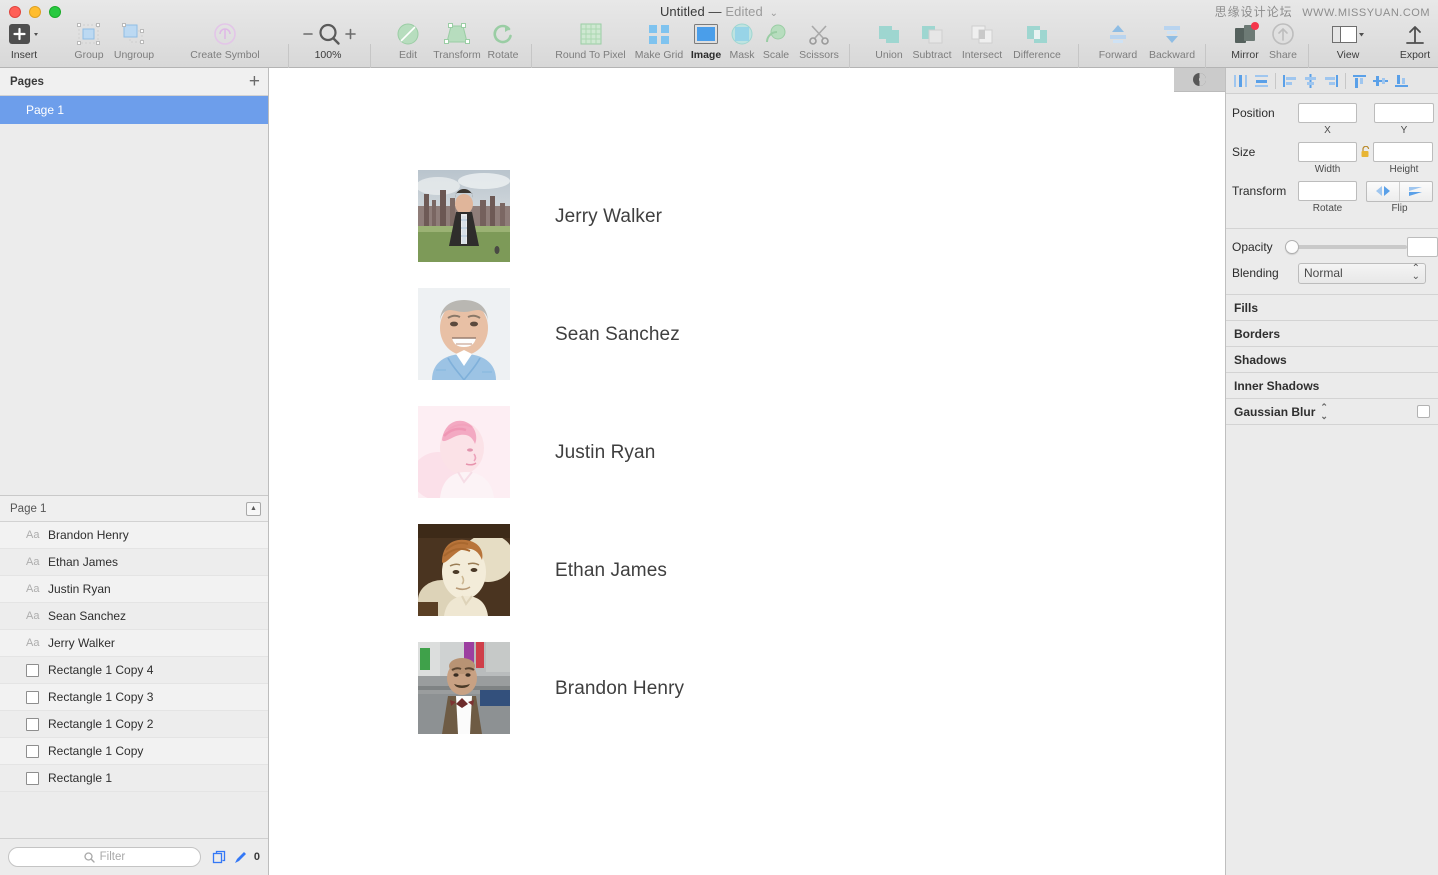 The width and height of the screenshot is (1438, 875). Describe the element at coordinates (134, 34) in the screenshot. I see `ungroup-icon` at that location.